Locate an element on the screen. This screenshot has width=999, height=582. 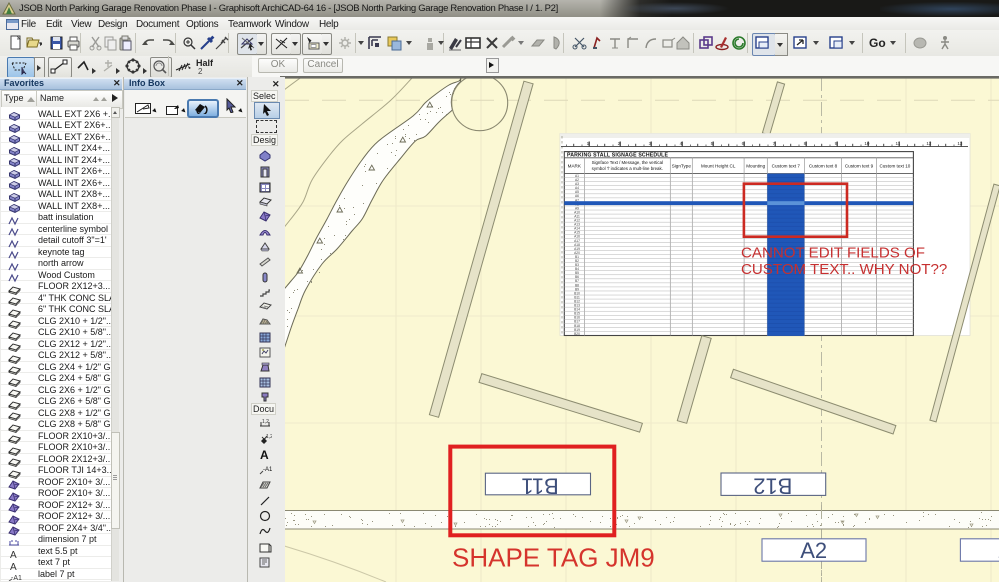
svg-text: Mount Height CL is located at coordinates (718, 166).